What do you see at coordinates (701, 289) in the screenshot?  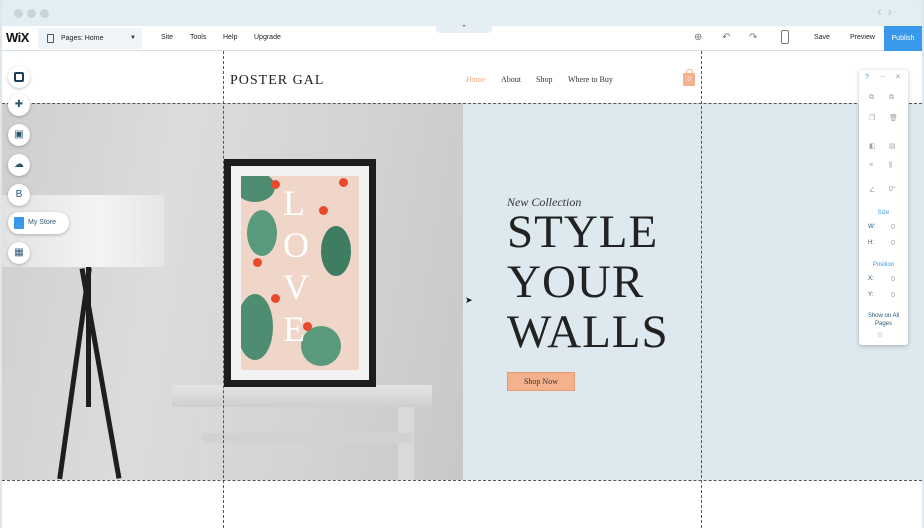 I see `layout-guide-right` at bounding box center [701, 289].